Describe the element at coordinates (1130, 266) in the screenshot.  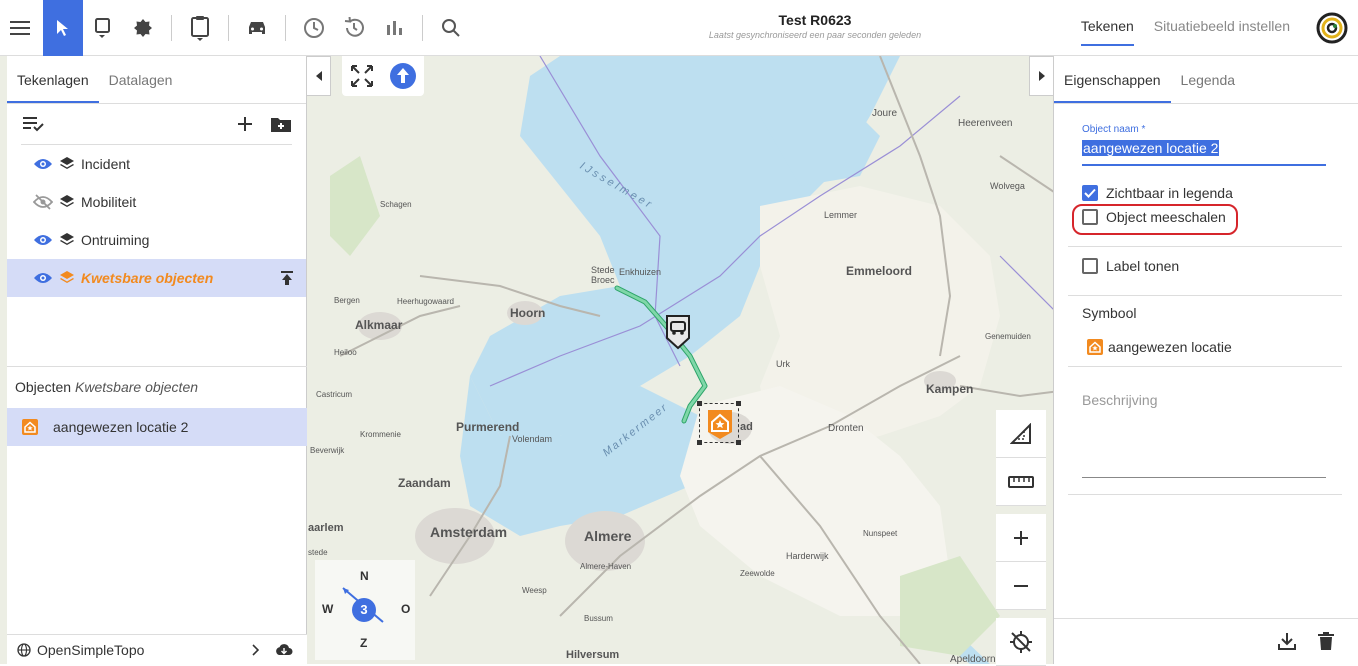
I see `checkbox-label-tonen: Label tonen` at that location.